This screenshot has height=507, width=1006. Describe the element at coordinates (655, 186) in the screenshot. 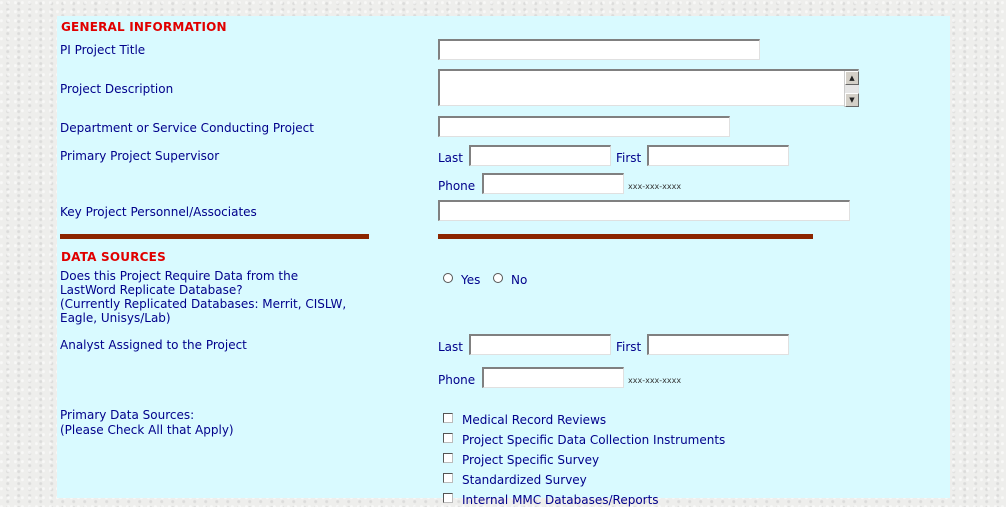

I see `supervisor-phone-hint: xxx-xxx-xxxx` at that location.